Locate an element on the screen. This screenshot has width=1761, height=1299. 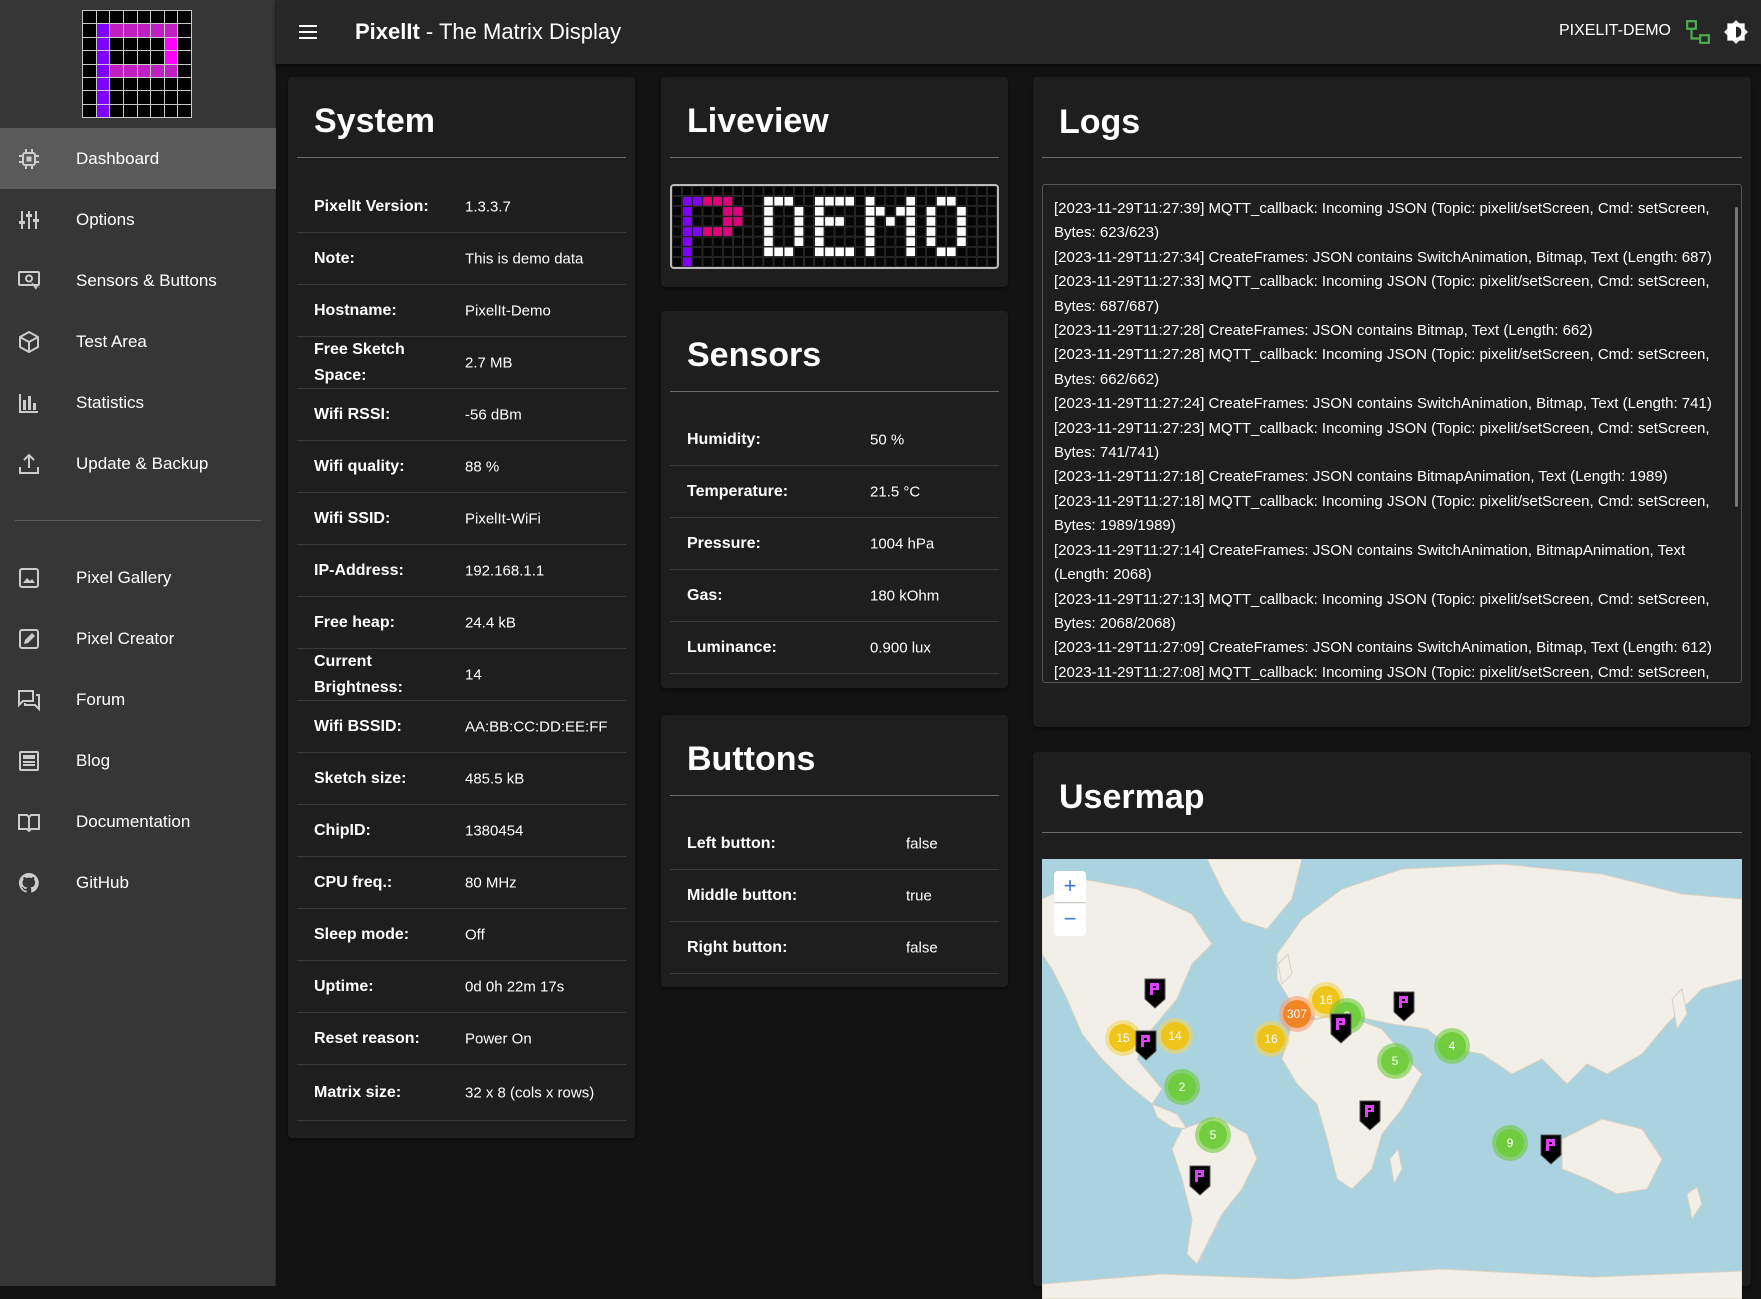
sidebar-item-statistics: Statistics is located at coordinates (138, 402).